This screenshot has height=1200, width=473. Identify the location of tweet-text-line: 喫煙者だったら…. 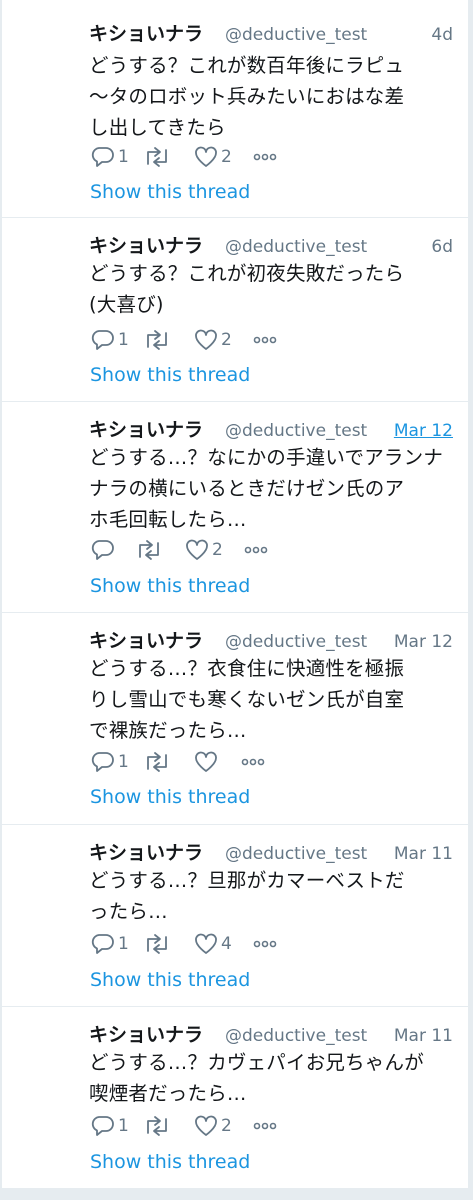
(168, 1093).